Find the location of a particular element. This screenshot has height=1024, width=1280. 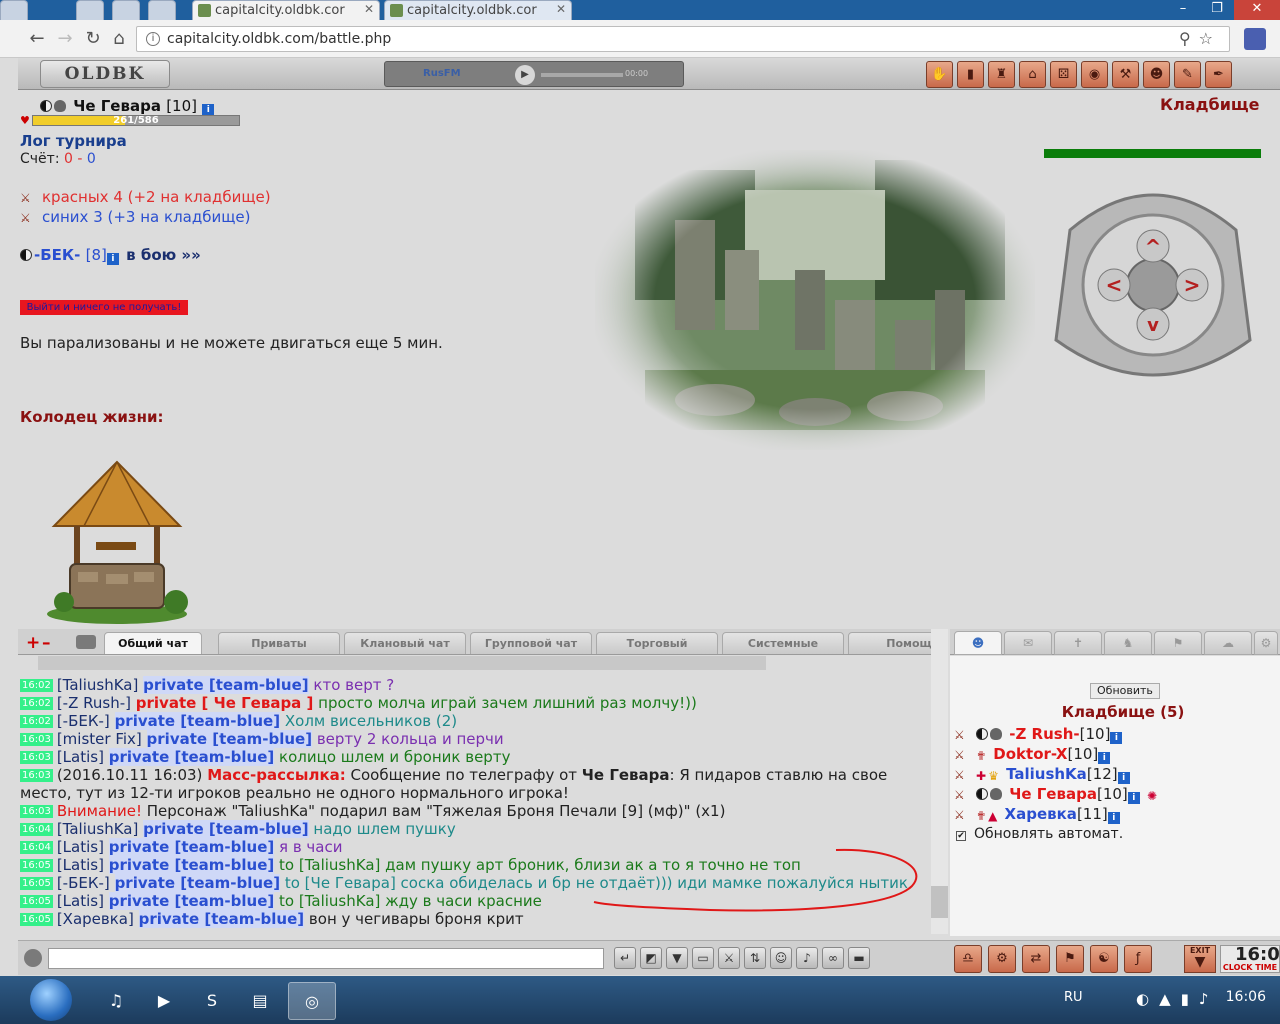

sword-icon: ⚔ is located at coordinates (729, 958).